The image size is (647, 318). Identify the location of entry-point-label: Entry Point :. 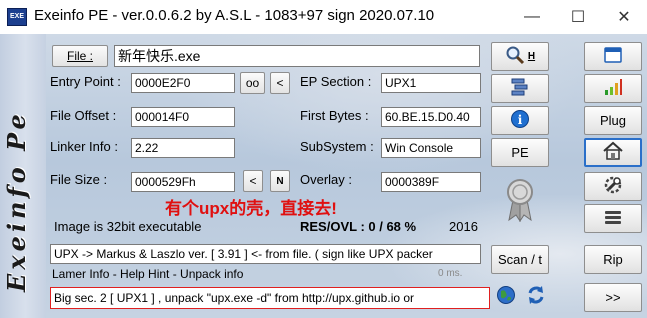
(85, 81).